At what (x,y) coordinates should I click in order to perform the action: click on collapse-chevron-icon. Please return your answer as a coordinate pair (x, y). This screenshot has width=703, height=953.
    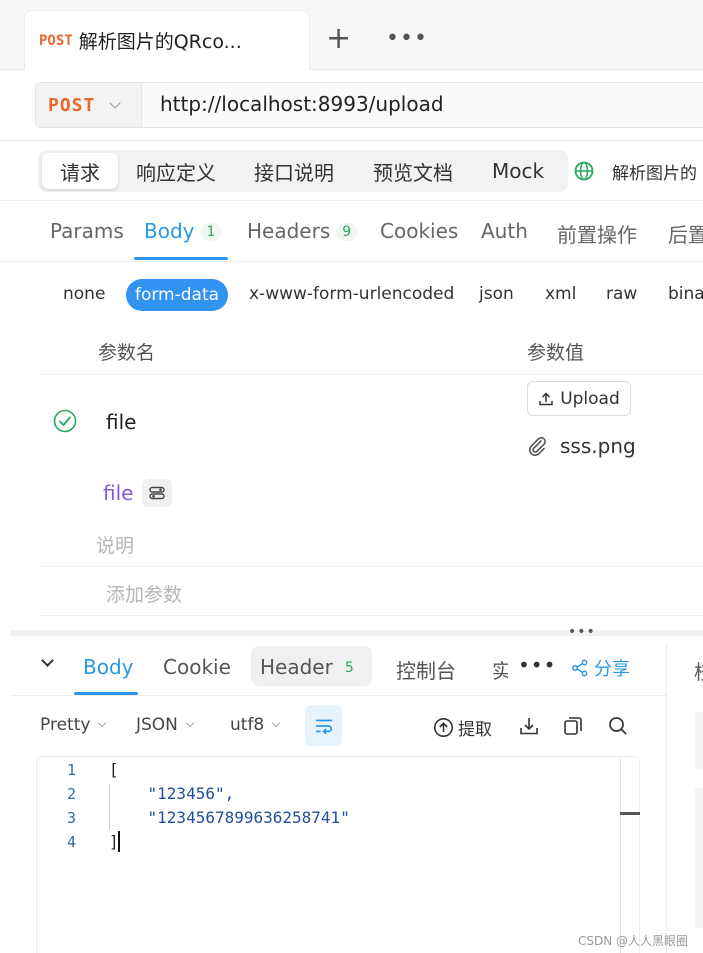
    Looking at the image, I should click on (47, 660).